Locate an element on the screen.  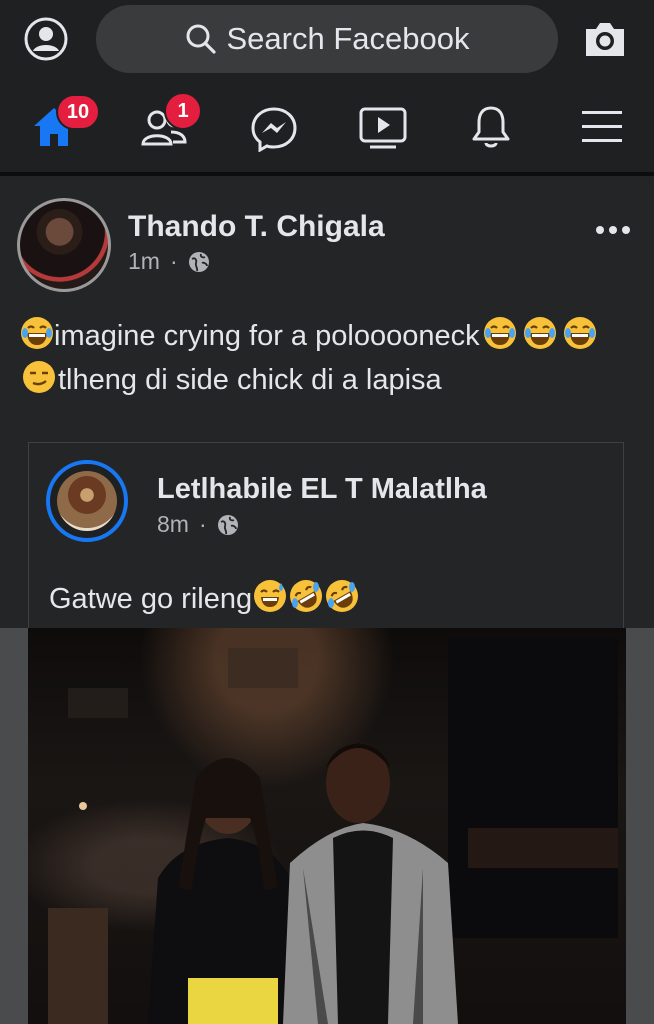
nav-messenger is located at coordinates (274, 126).